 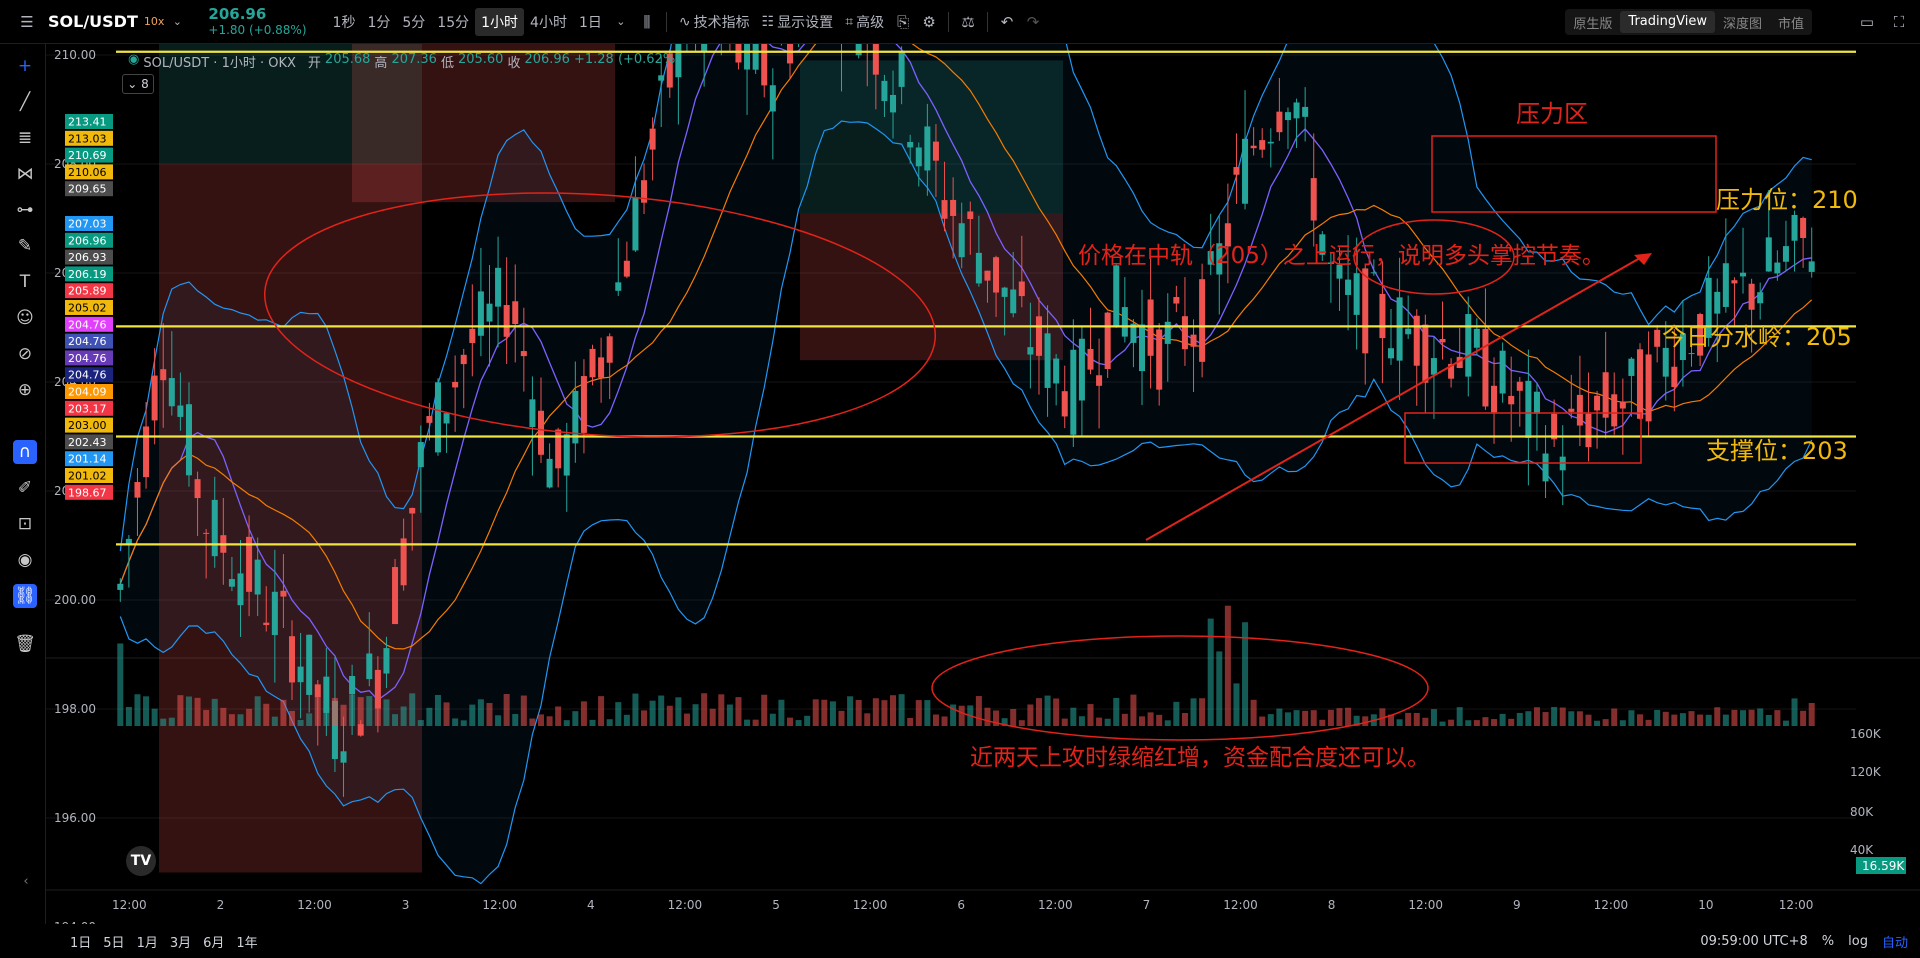 I want to click on time-tick: 3, so click(x=406, y=905).